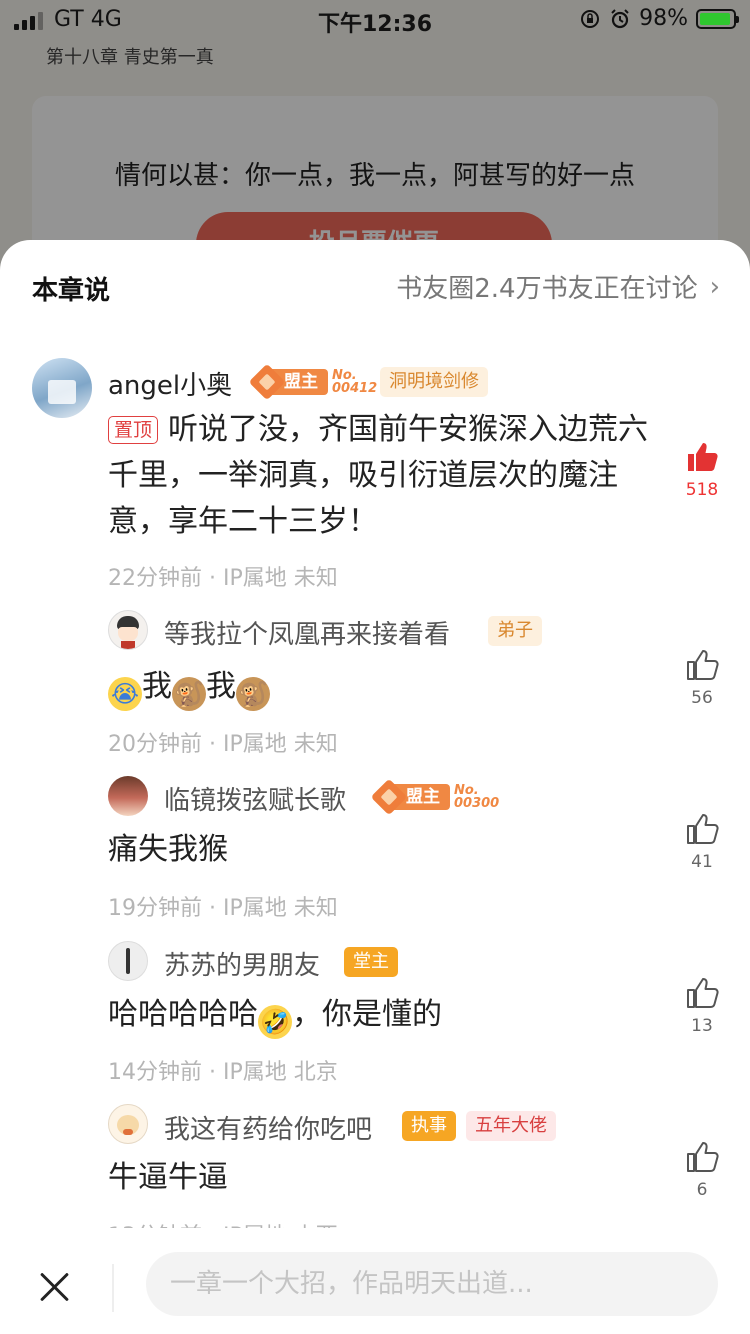  Describe the element at coordinates (255, 798) in the screenshot. I see `comment-author: 临镜拨弦赋长歌` at that location.